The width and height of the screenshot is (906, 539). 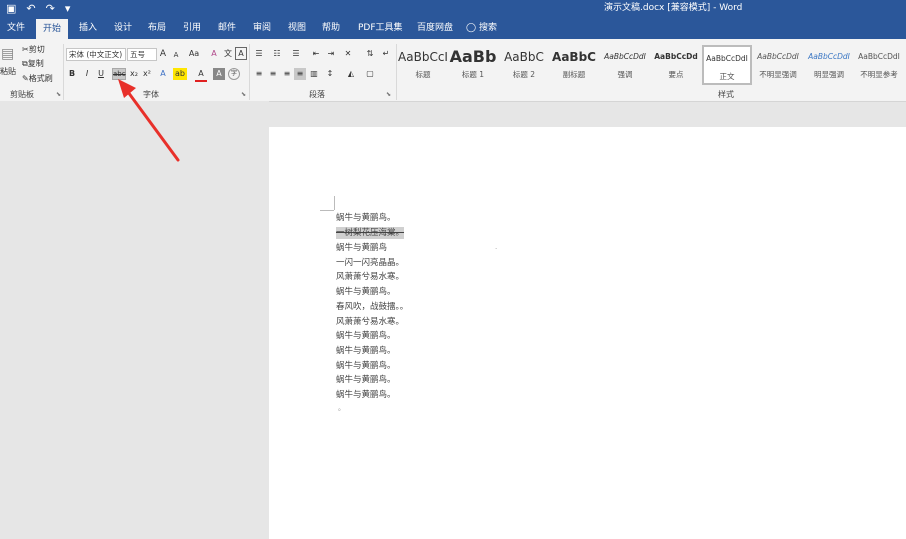 I want to click on tab-home: 开始, so click(x=52, y=29).